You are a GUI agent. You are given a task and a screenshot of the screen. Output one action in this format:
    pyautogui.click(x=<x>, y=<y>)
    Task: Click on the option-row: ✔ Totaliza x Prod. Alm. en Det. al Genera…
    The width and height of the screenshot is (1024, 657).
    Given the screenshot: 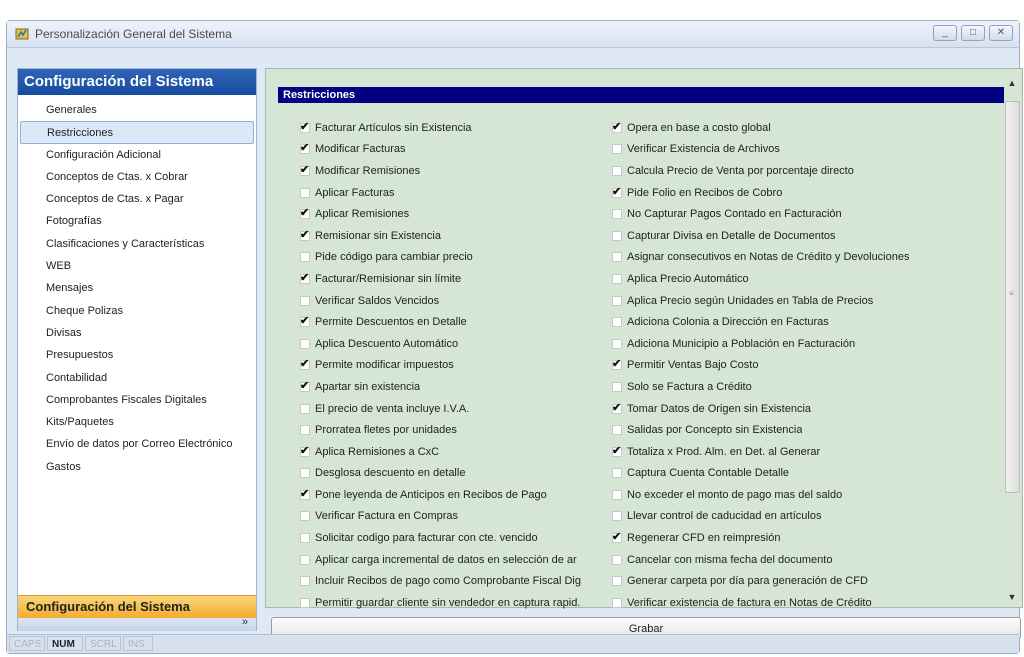 What is the action you would take?
    pyautogui.click(x=804, y=452)
    